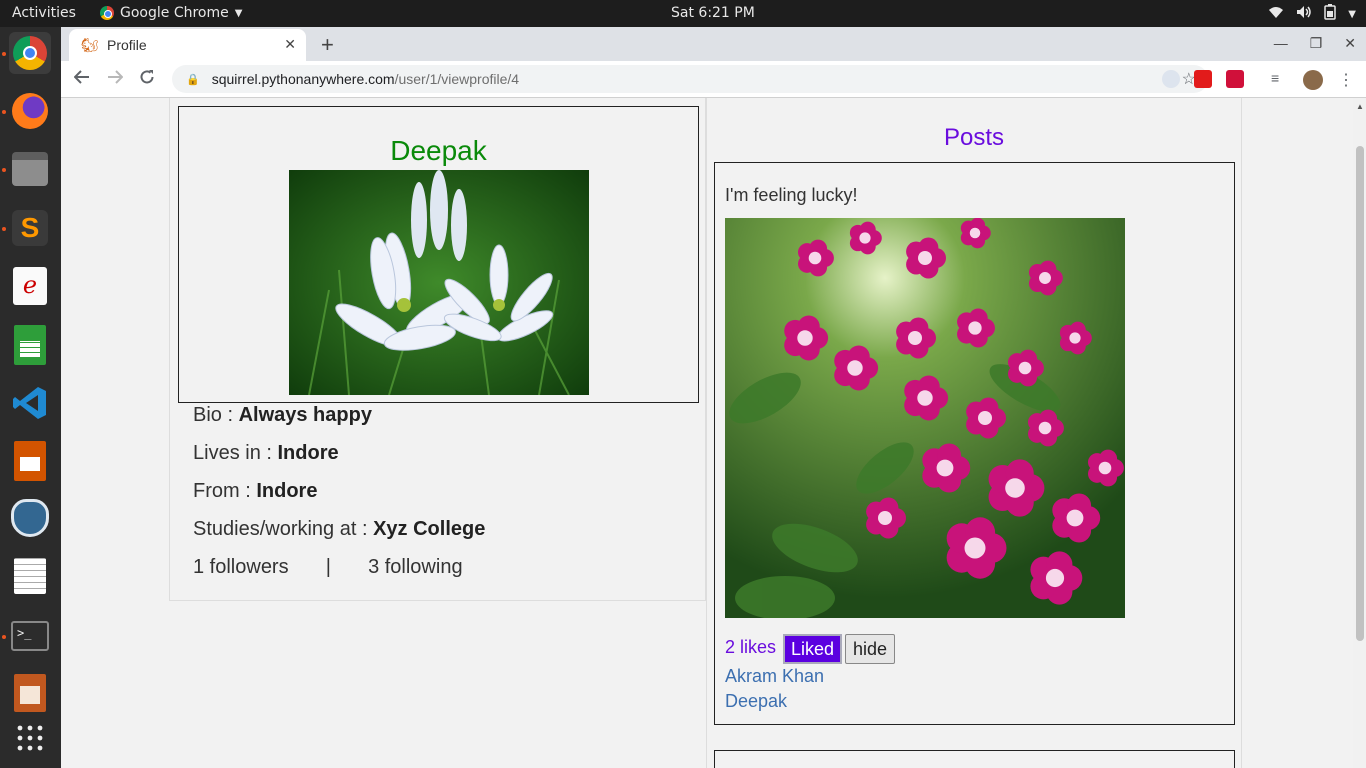 The width and height of the screenshot is (1366, 768). I want to click on scrollbar-thumb, so click(1360, 393).